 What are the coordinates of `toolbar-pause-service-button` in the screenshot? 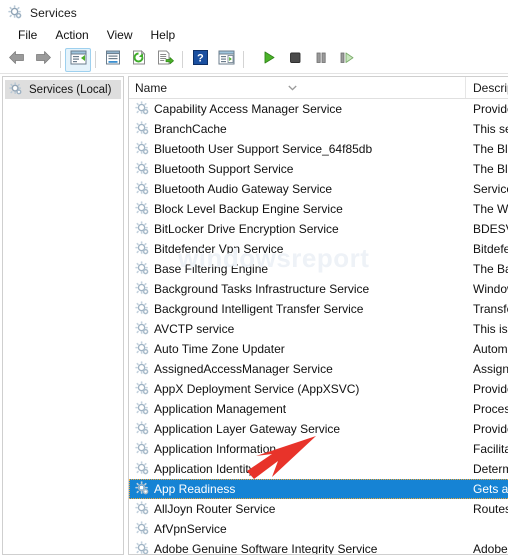 It's located at (321, 60).